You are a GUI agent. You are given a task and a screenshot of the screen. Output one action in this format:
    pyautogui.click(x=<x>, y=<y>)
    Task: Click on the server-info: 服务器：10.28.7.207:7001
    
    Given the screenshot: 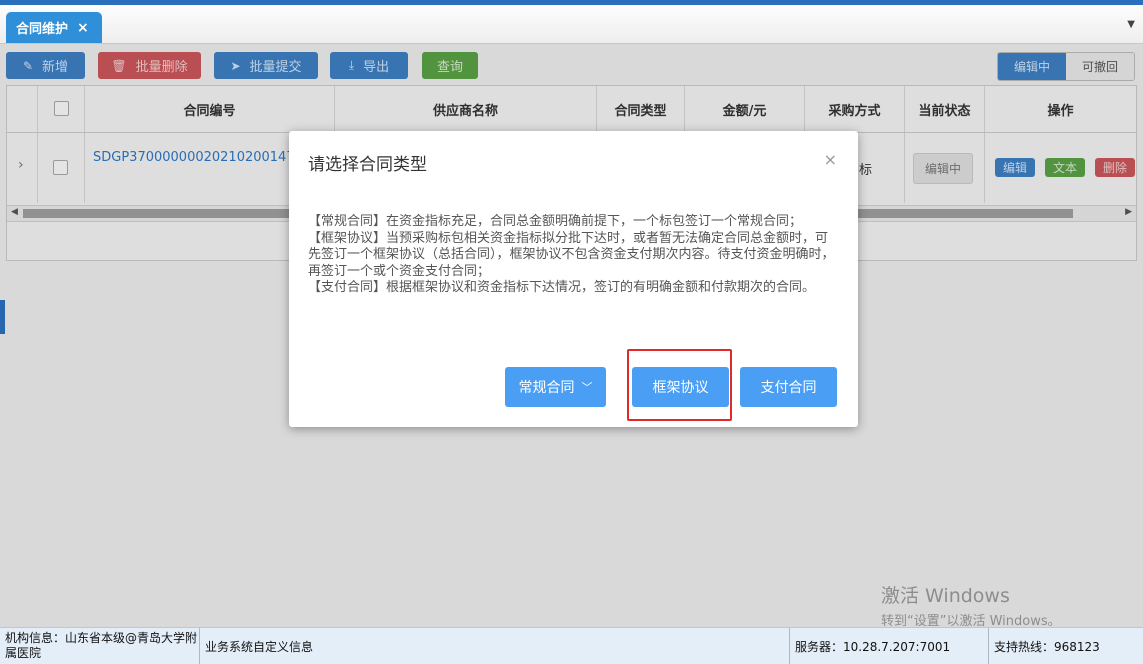 What is the action you would take?
    pyautogui.click(x=889, y=646)
    